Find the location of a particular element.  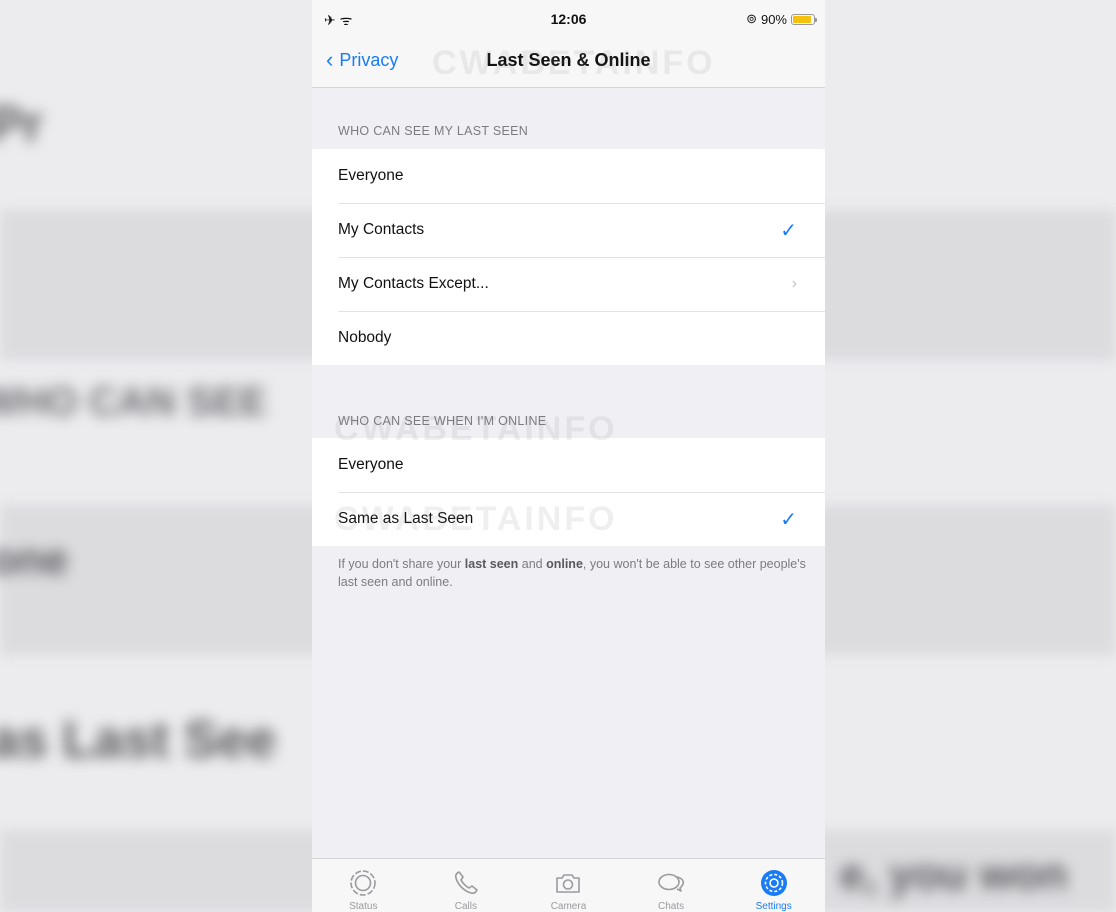

last-seen-option-contacts-except: My Contacts Except... › is located at coordinates (568, 284).